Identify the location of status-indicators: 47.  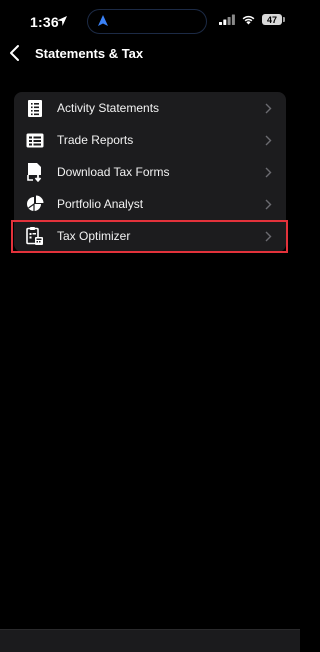
(252, 19).